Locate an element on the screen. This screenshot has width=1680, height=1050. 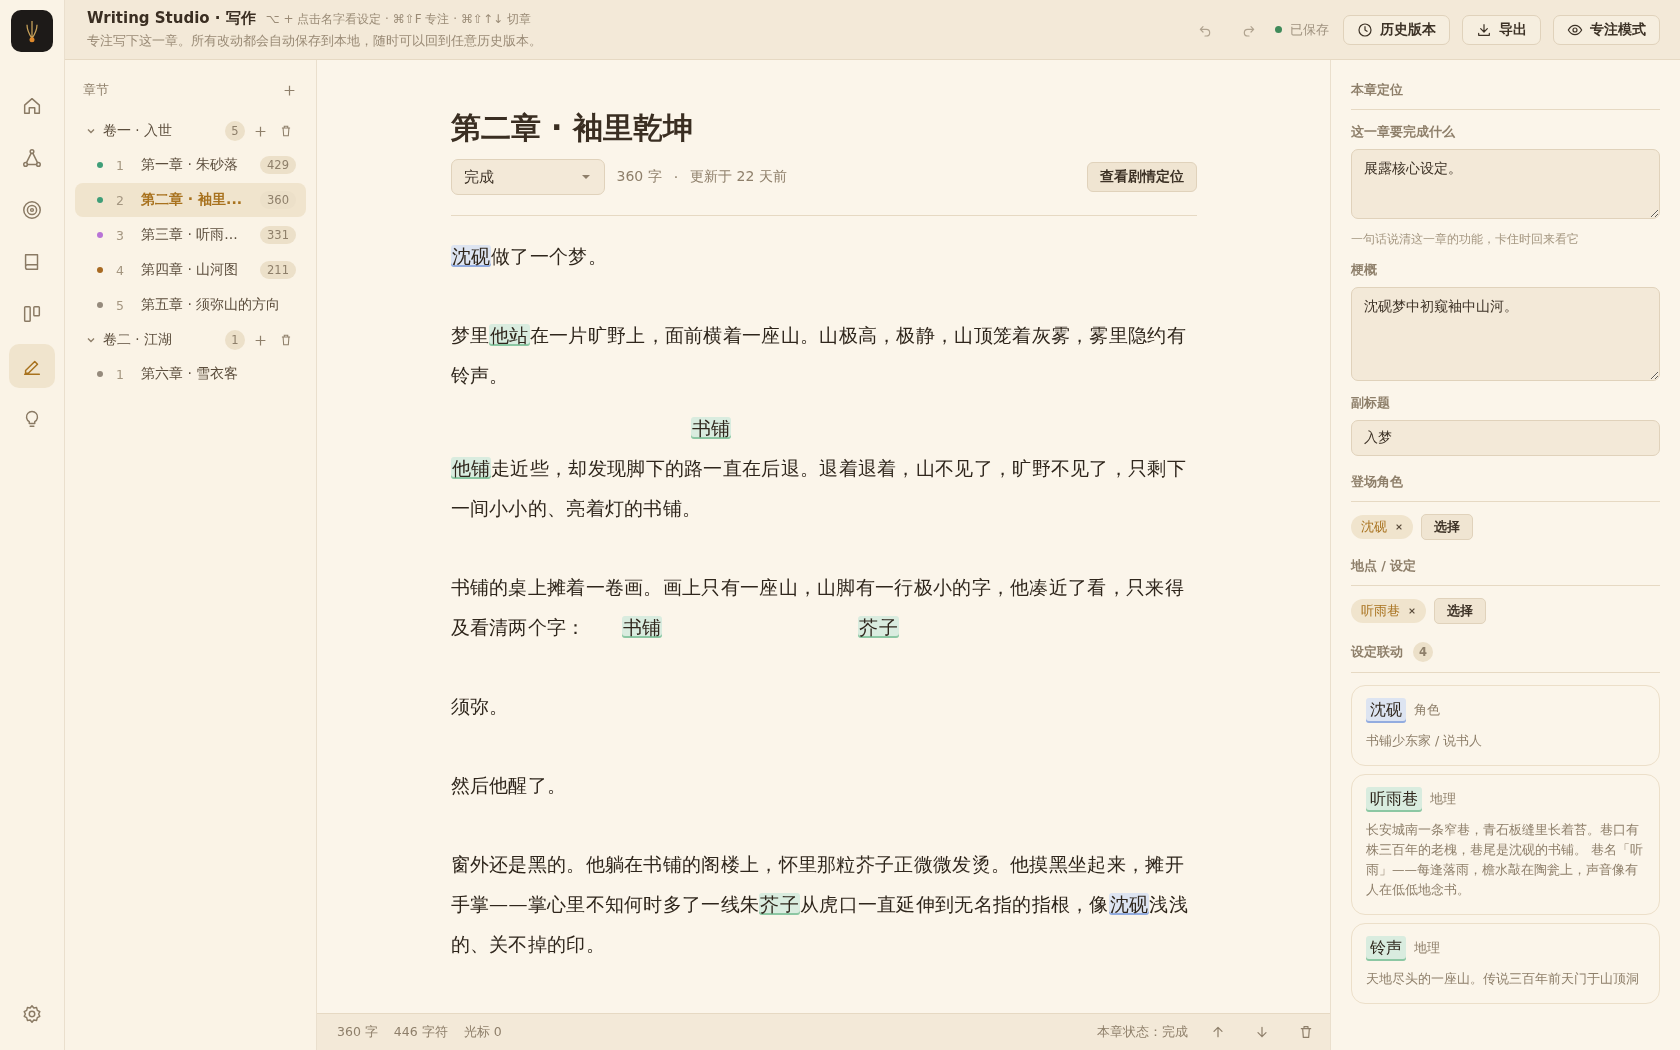
place-tag: 听雨巷 is located at coordinates (1388, 611).